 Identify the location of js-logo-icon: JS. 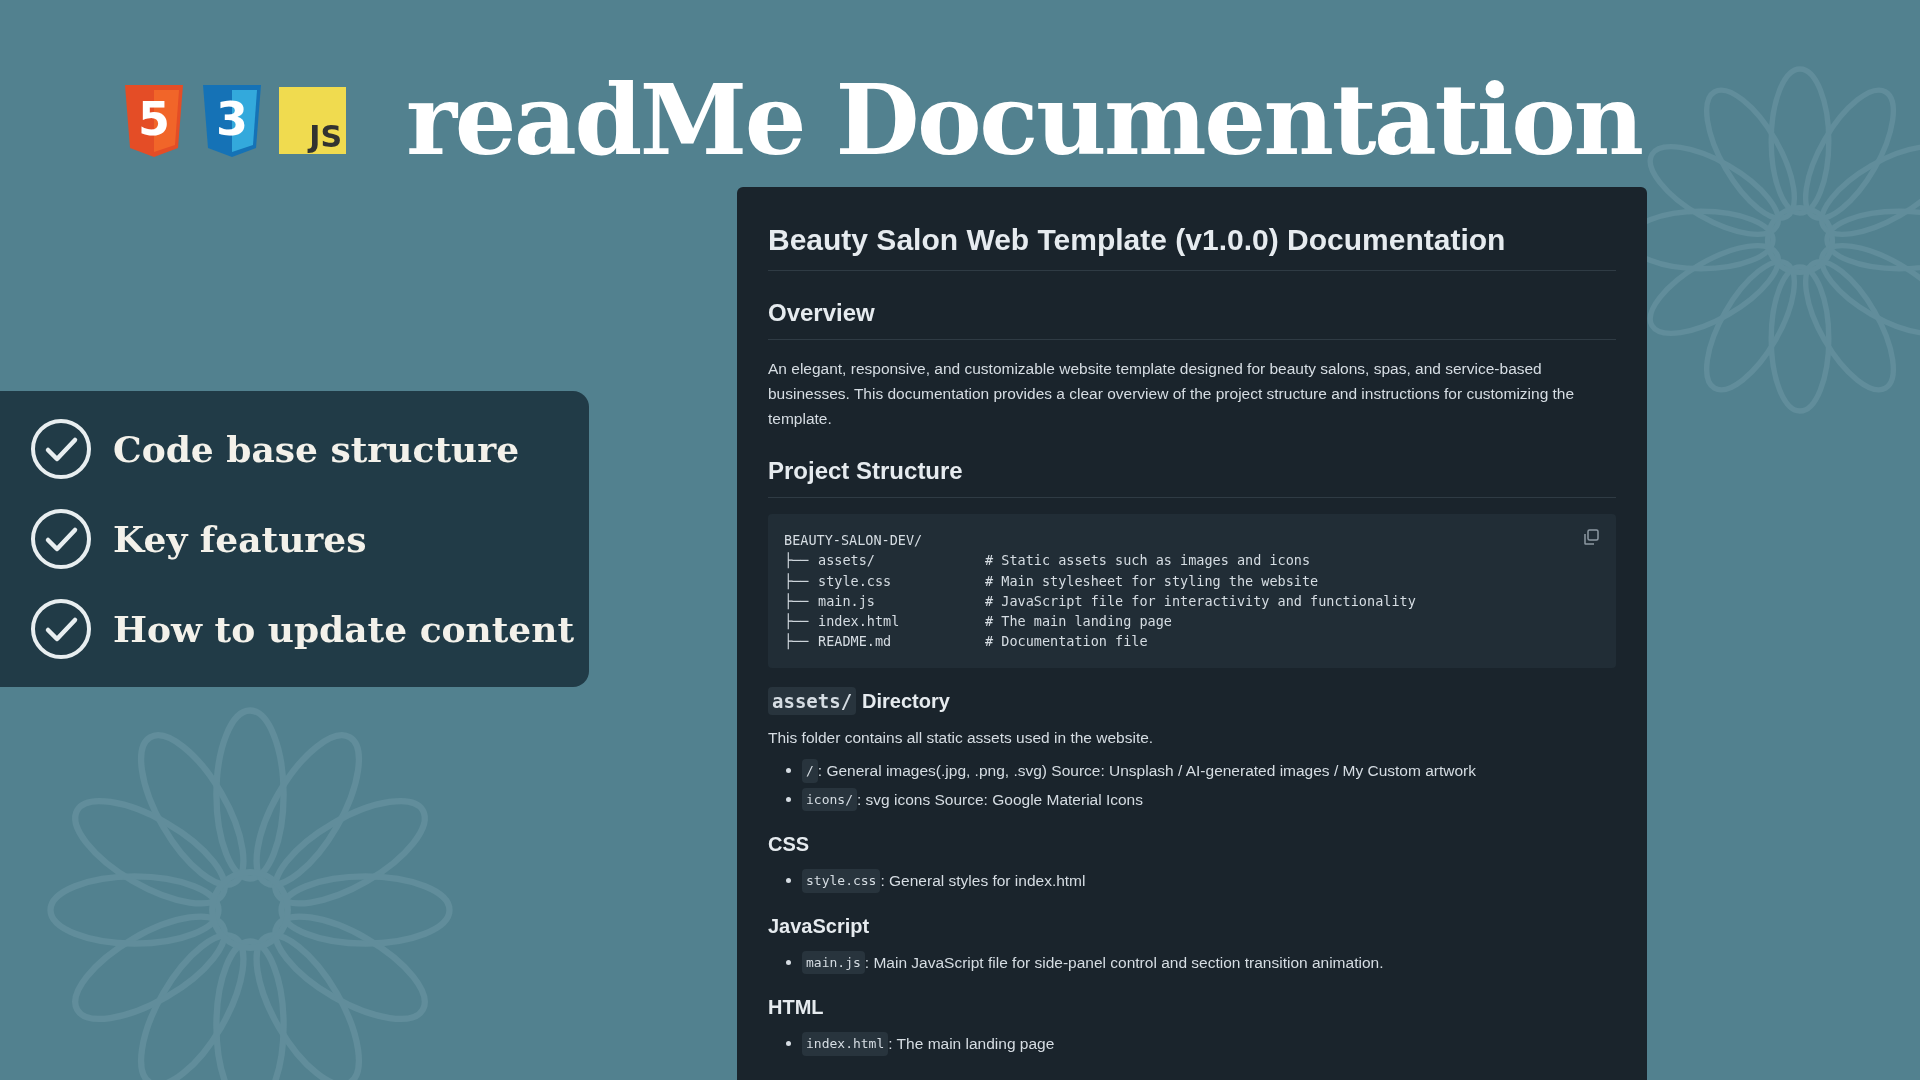
(312, 120).